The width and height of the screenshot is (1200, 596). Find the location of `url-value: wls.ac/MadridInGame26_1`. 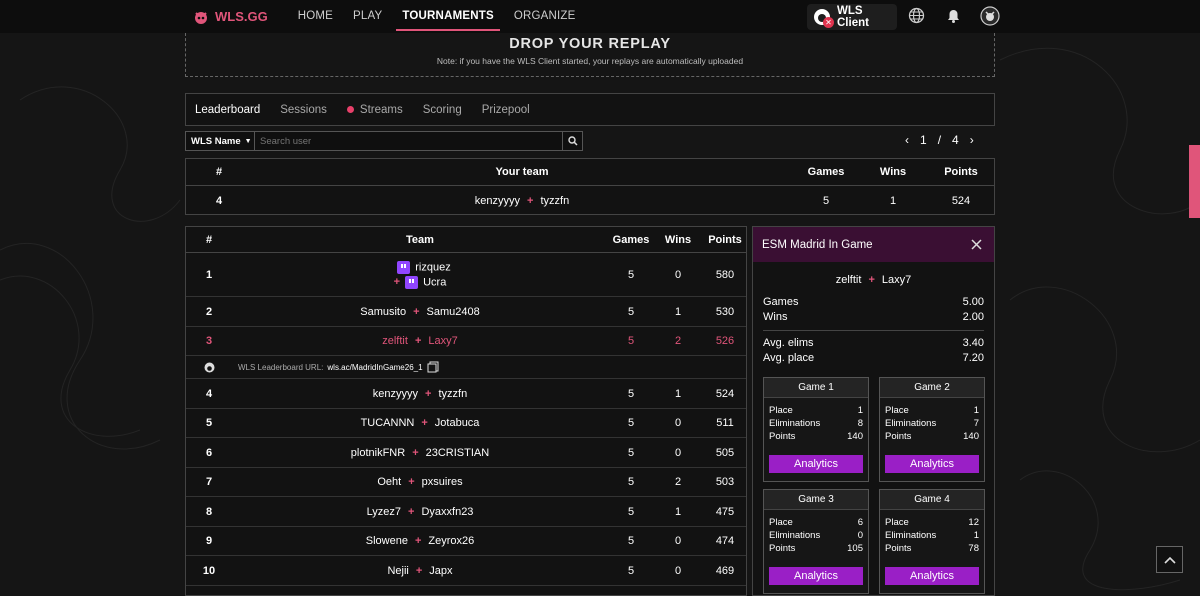

url-value: wls.ac/MadridInGame26_1 is located at coordinates (374, 367).